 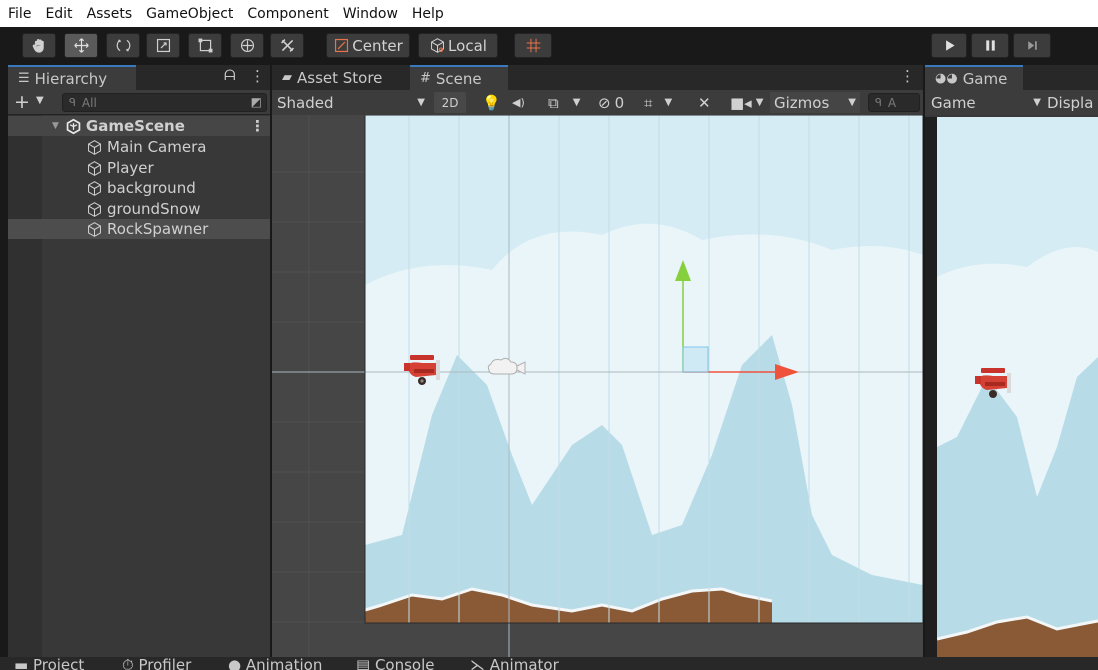 I want to click on search-filter-icon: ◩, so click(x=256, y=102).